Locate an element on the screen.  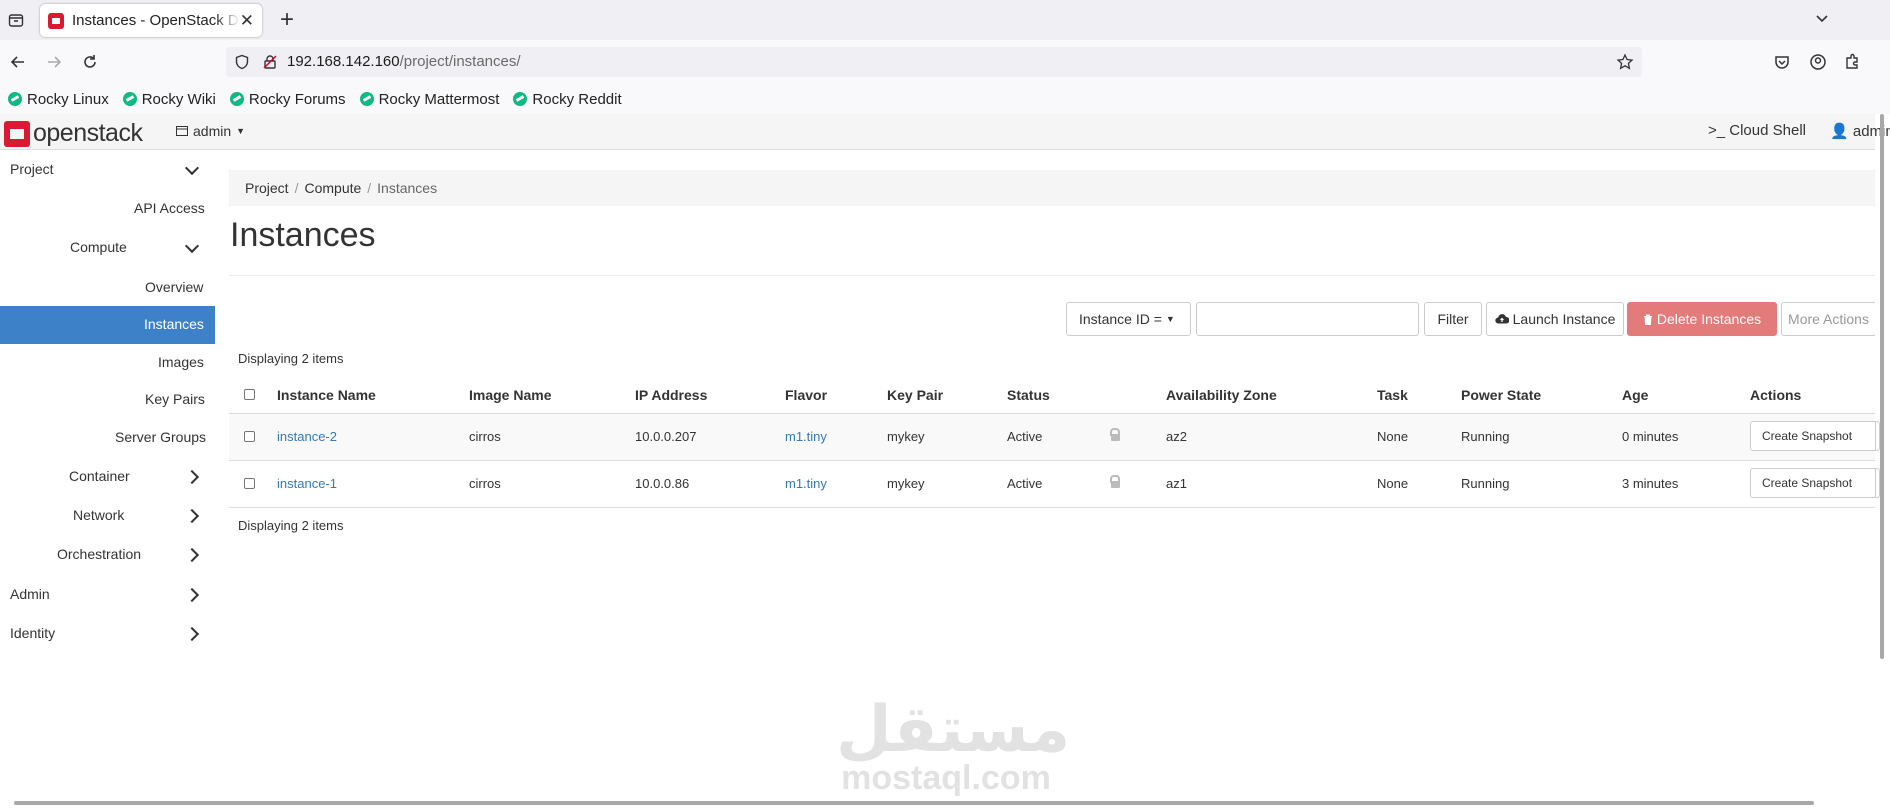
col-availability-zone: Availability Zone is located at coordinates (1221, 395).